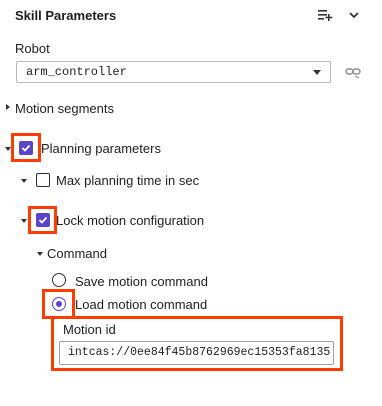 The width and height of the screenshot is (382, 406). I want to click on collapse-lock-motion-icon, so click(24, 221).